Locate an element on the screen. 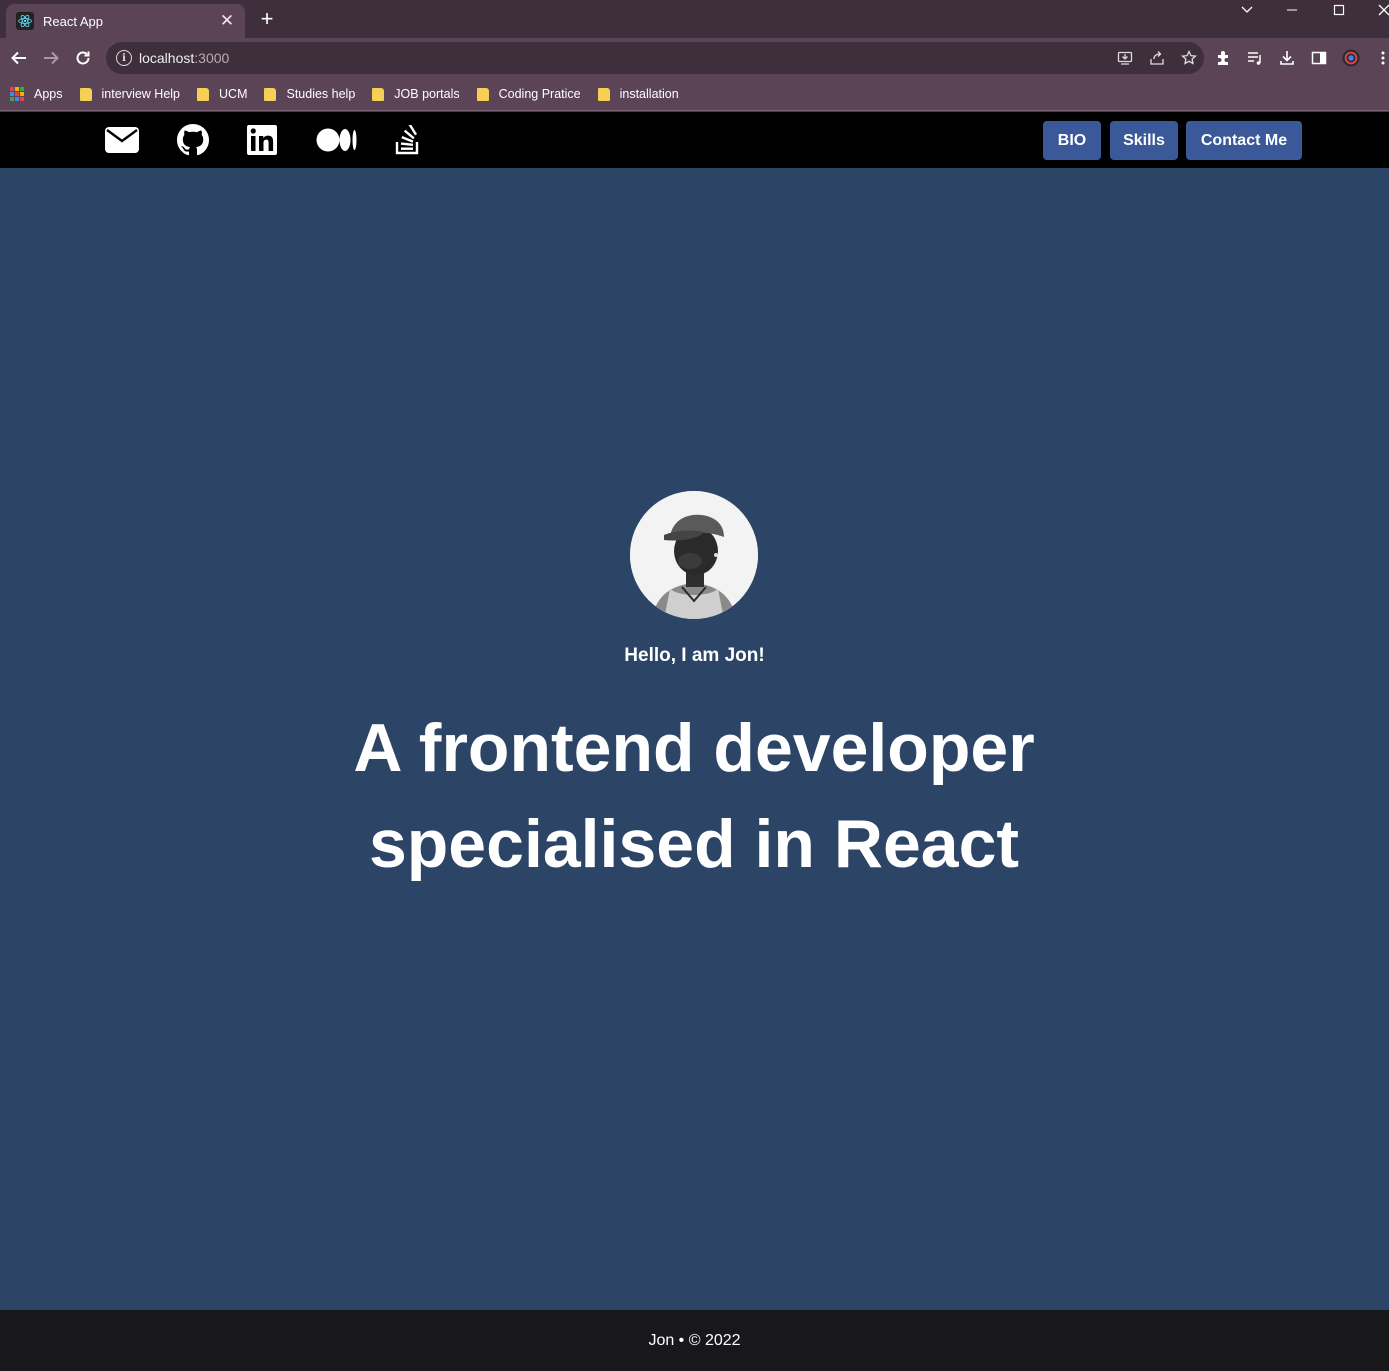 The height and width of the screenshot is (1371, 1389). avatar is located at coordinates (694, 555).